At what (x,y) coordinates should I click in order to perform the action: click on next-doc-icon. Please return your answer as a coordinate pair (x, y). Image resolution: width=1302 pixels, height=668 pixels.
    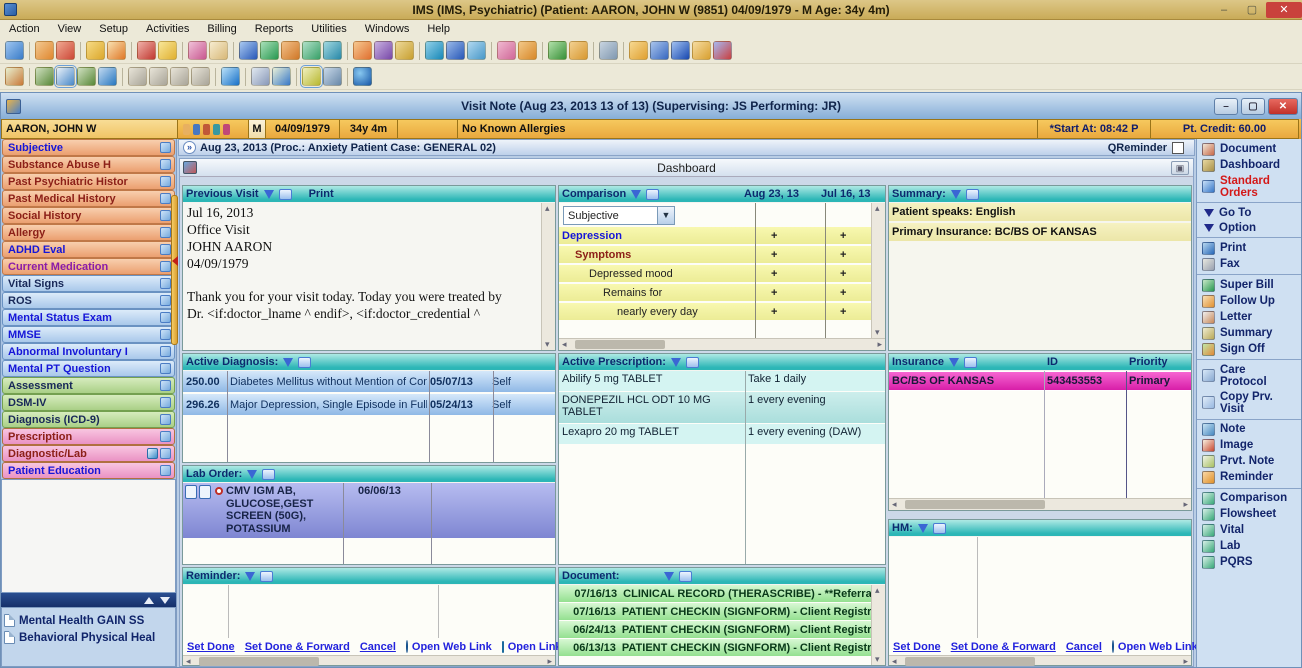
    Looking at the image, I should click on (86, 76).